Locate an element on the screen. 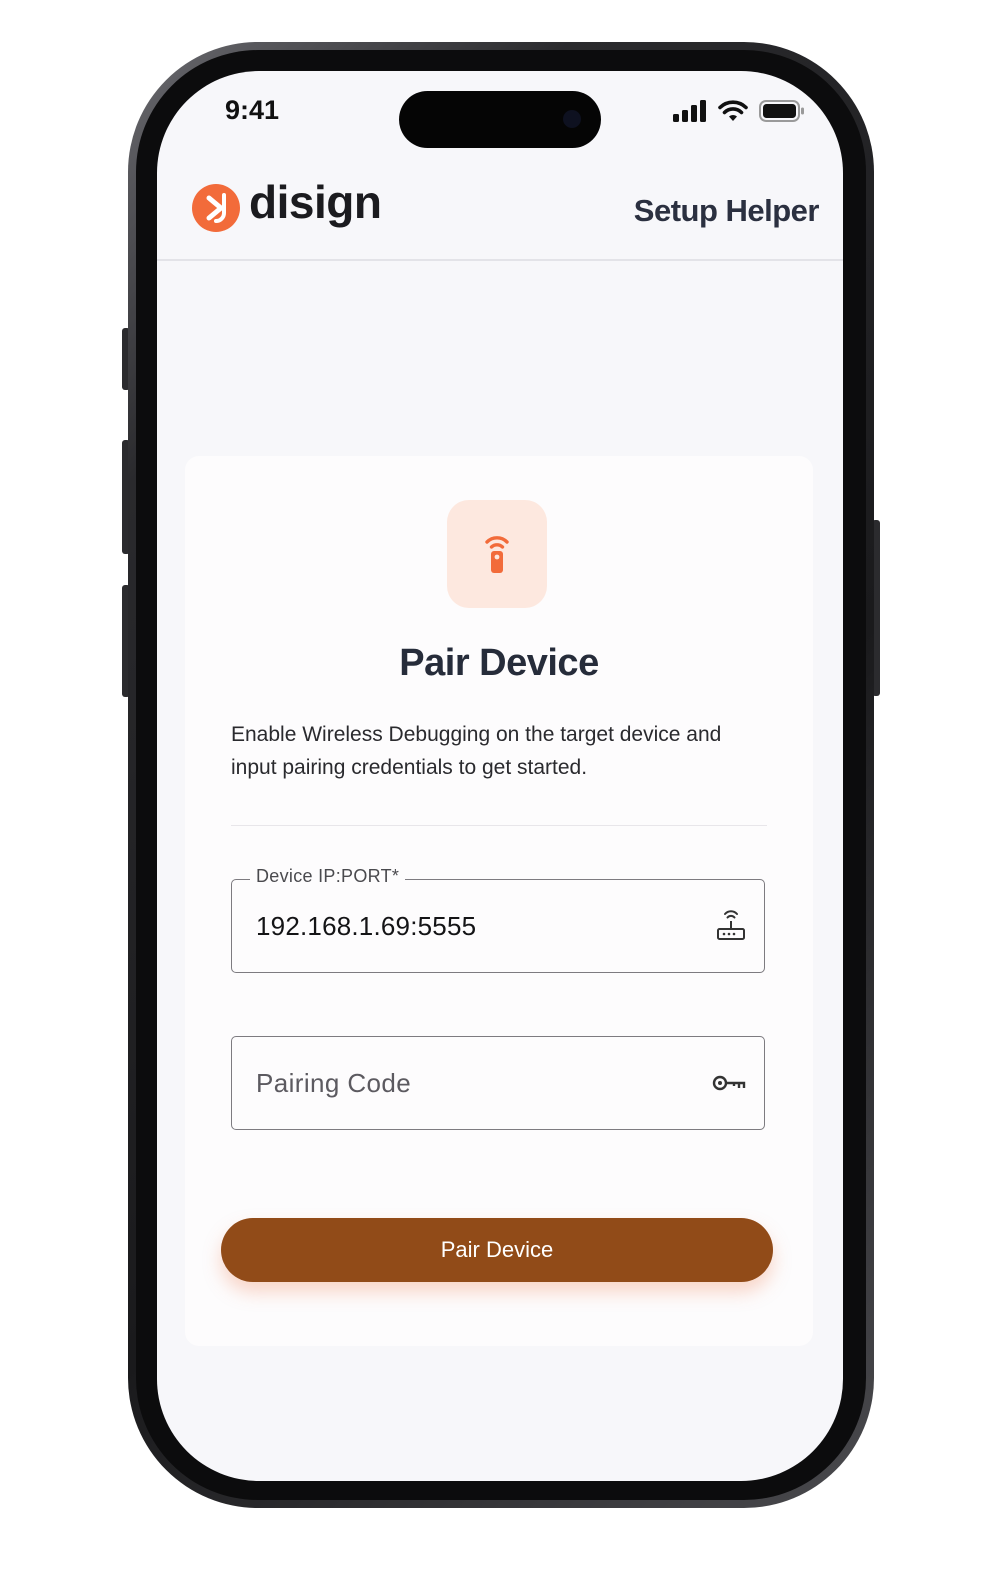 This screenshot has width=1002, height=1570. card-icon-container is located at coordinates (497, 554).